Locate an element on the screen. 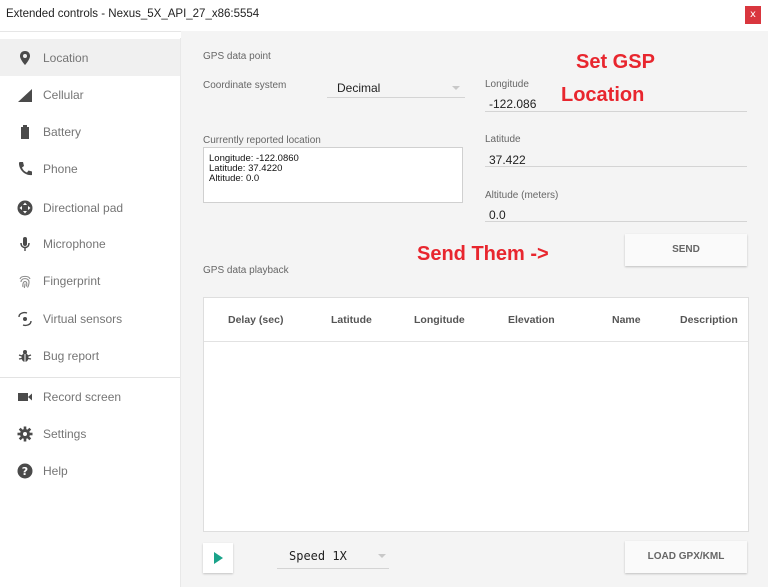 This screenshot has height=587, width=768. location-pin-icon is located at coordinates (25, 58).